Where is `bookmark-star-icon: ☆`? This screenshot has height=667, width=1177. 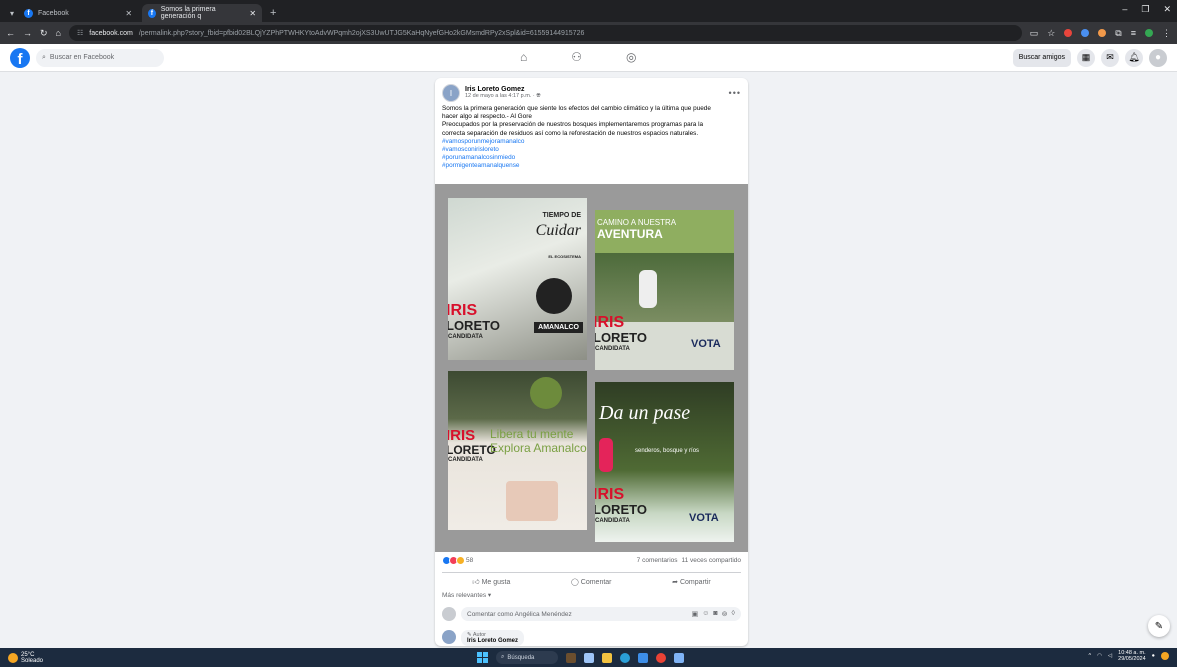
bookmark-star-icon: ☆ is located at coordinates (1051, 33).